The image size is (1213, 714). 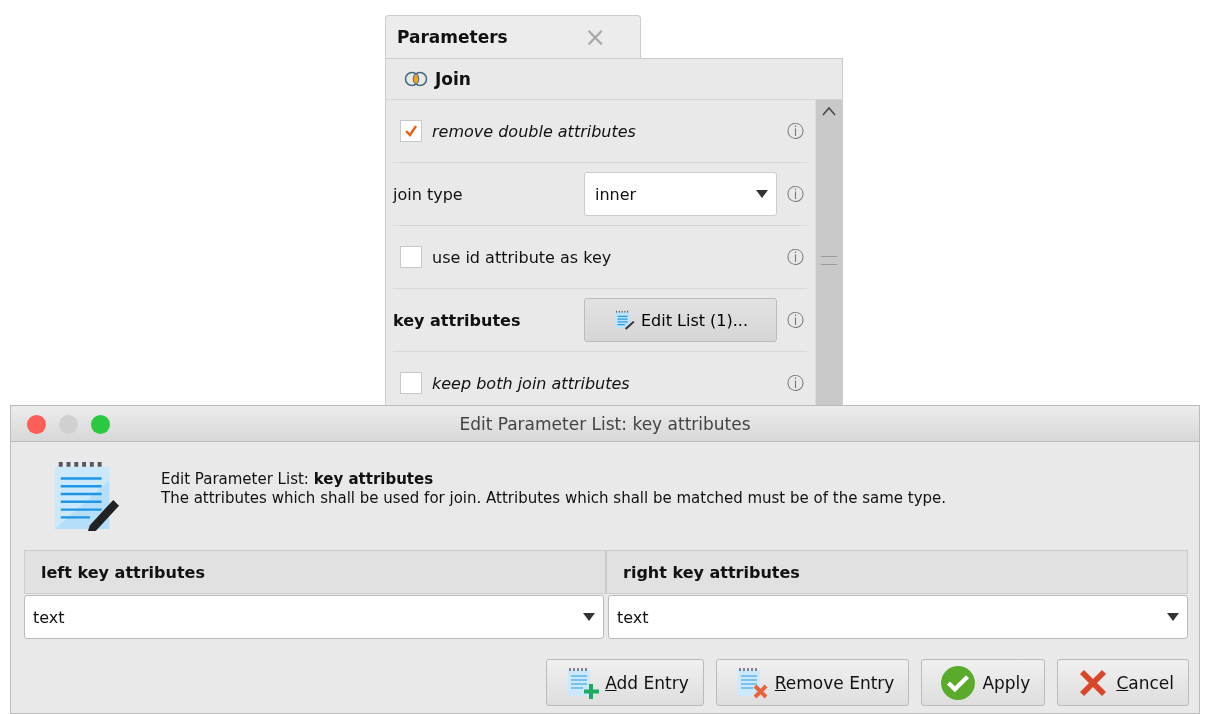 I want to click on column-header: right key attributes, so click(x=897, y=572).